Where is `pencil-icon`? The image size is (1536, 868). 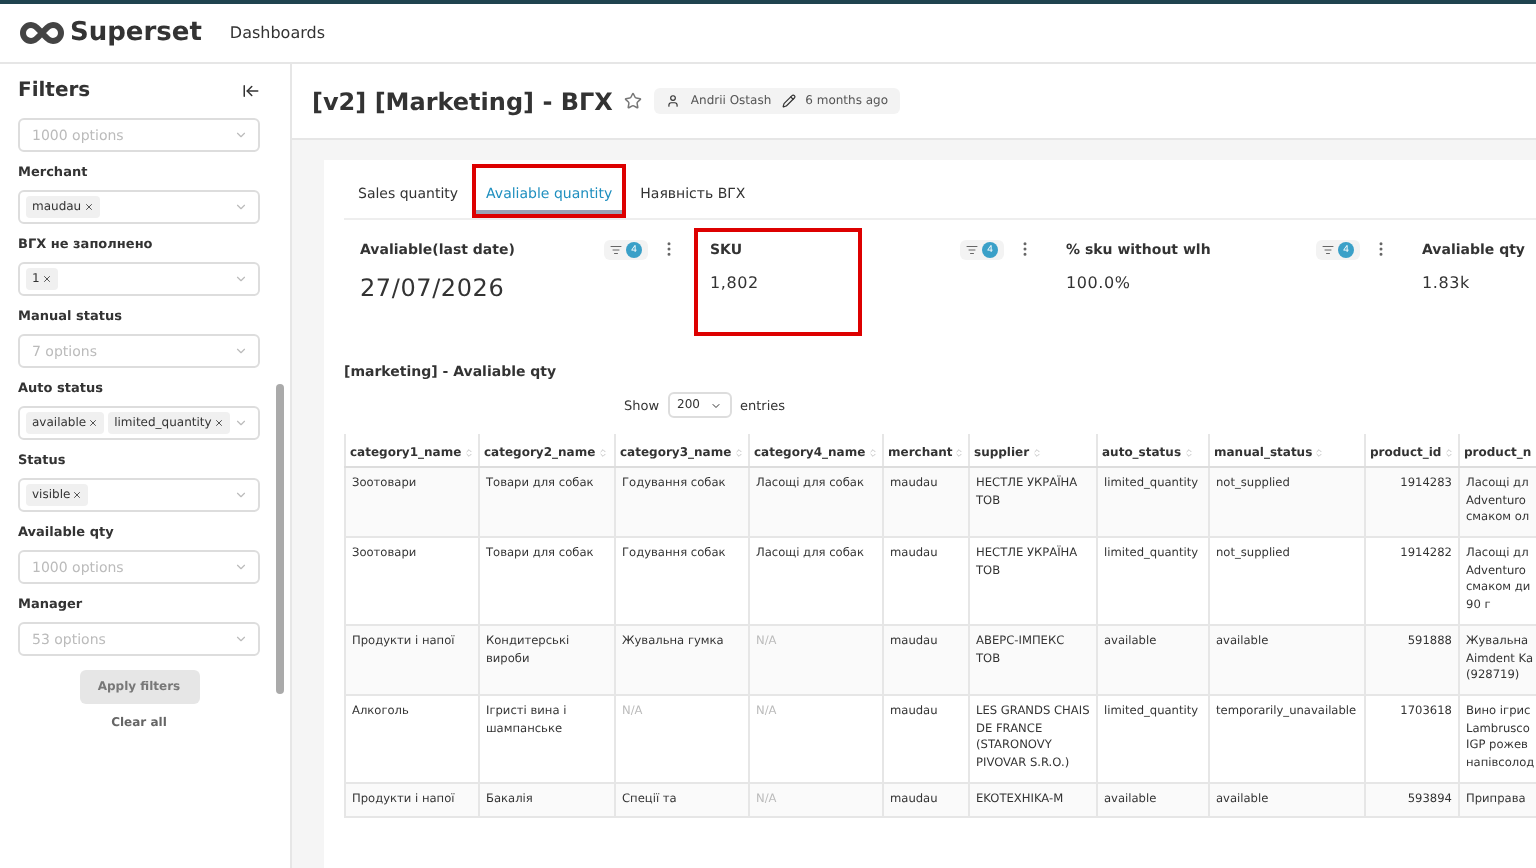
pencil-icon is located at coordinates (788, 101).